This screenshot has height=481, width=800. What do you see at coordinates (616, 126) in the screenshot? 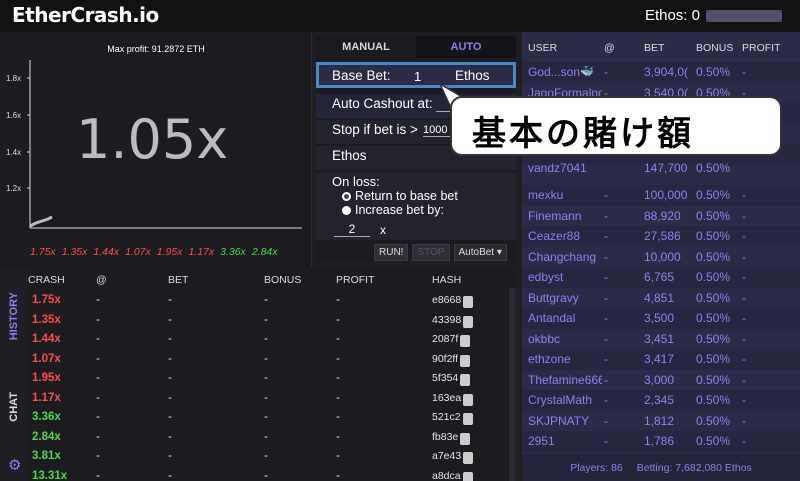
I see `annotation-callout: 基本の賭け額` at bounding box center [616, 126].